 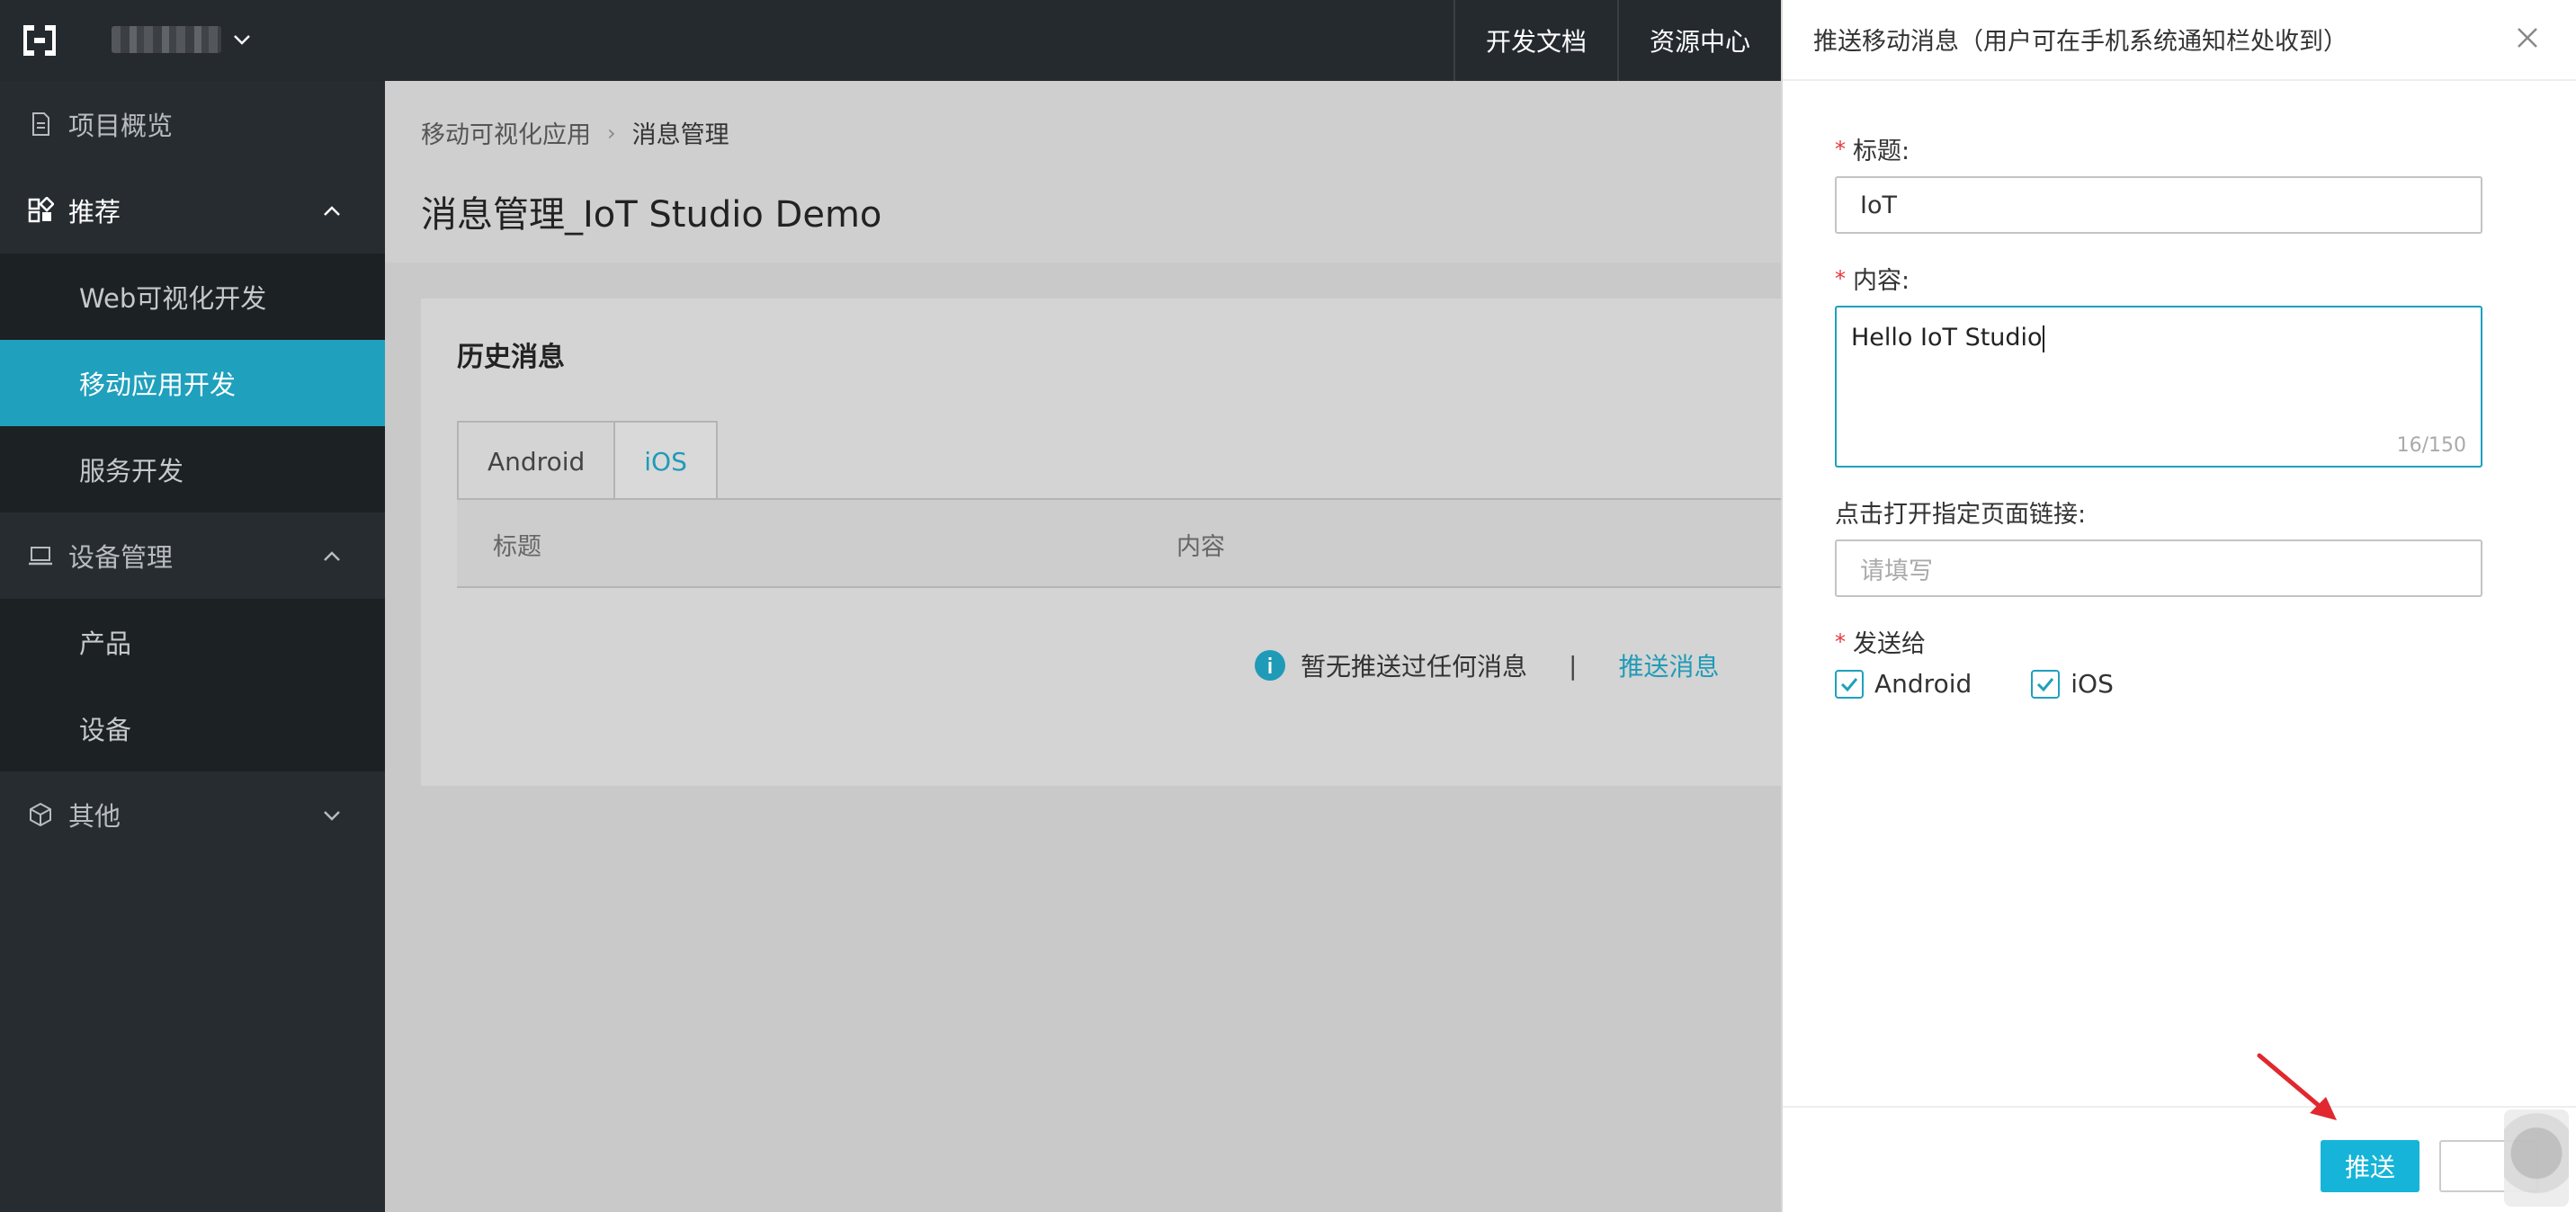 What do you see at coordinates (40, 556) in the screenshot?
I see `laptop-icon` at bounding box center [40, 556].